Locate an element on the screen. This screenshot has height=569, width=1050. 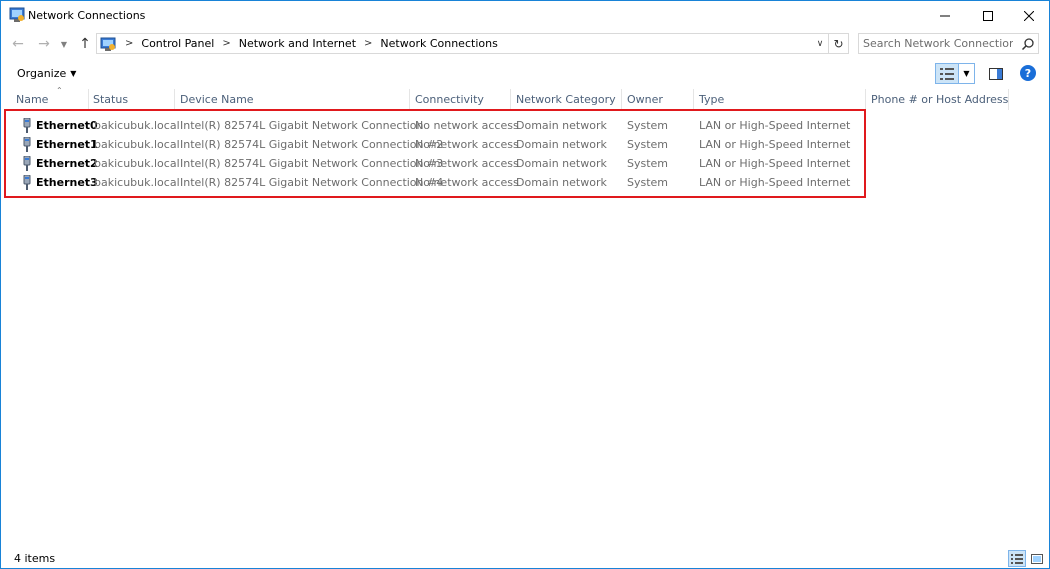
connection-name: Ethernet3 is located at coordinates (67, 182).